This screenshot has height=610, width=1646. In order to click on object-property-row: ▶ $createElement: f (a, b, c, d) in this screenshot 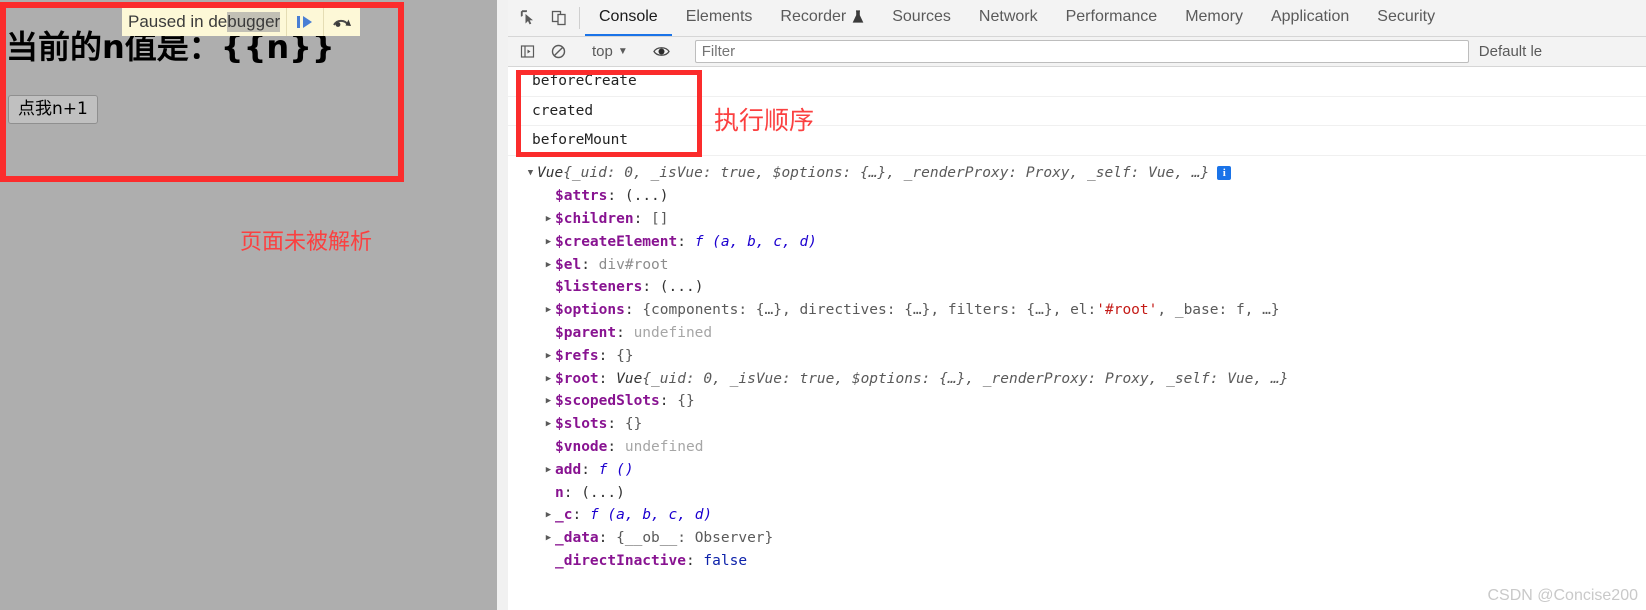, I will do `click(1077, 241)`.